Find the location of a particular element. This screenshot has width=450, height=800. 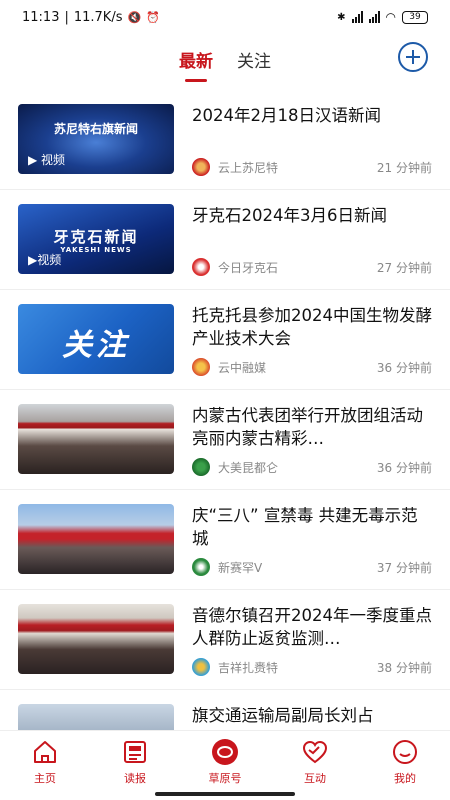

video-badge: ▶ 视频 is located at coordinates (47, 160).